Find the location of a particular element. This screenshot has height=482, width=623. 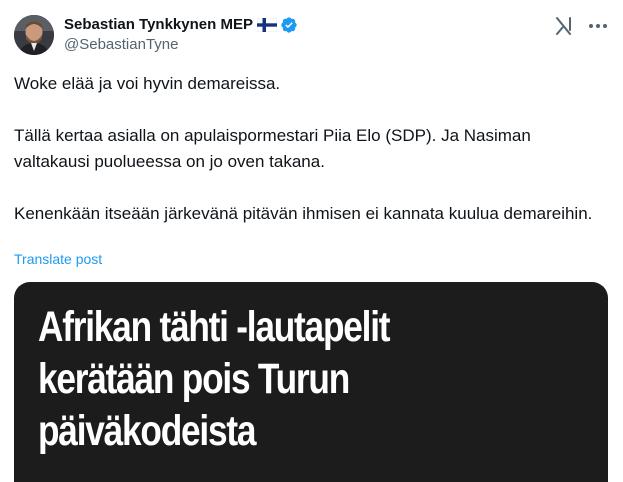

display-name-row: Sebastian Tynkkynen MEP is located at coordinates (181, 24).